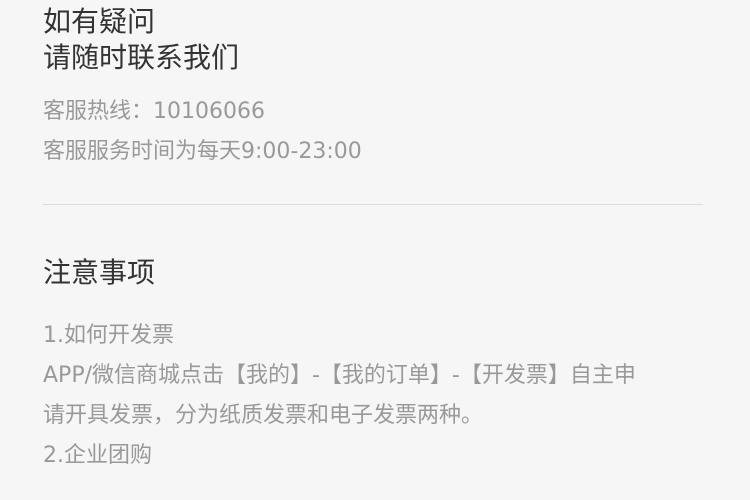 Image resolution: width=750 pixels, height=500 pixels. What do you see at coordinates (97, 455) in the screenshot?
I see `note-item-group-purchase: 2.企业团购` at bounding box center [97, 455].